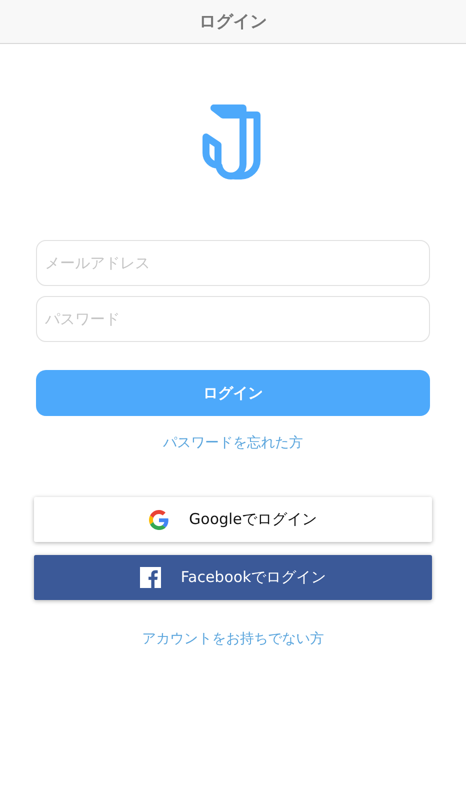  What do you see at coordinates (233, 577) in the screenshot?
I see `facebook-login-button: Facebookでログイン` at bounding box center [233, 577].